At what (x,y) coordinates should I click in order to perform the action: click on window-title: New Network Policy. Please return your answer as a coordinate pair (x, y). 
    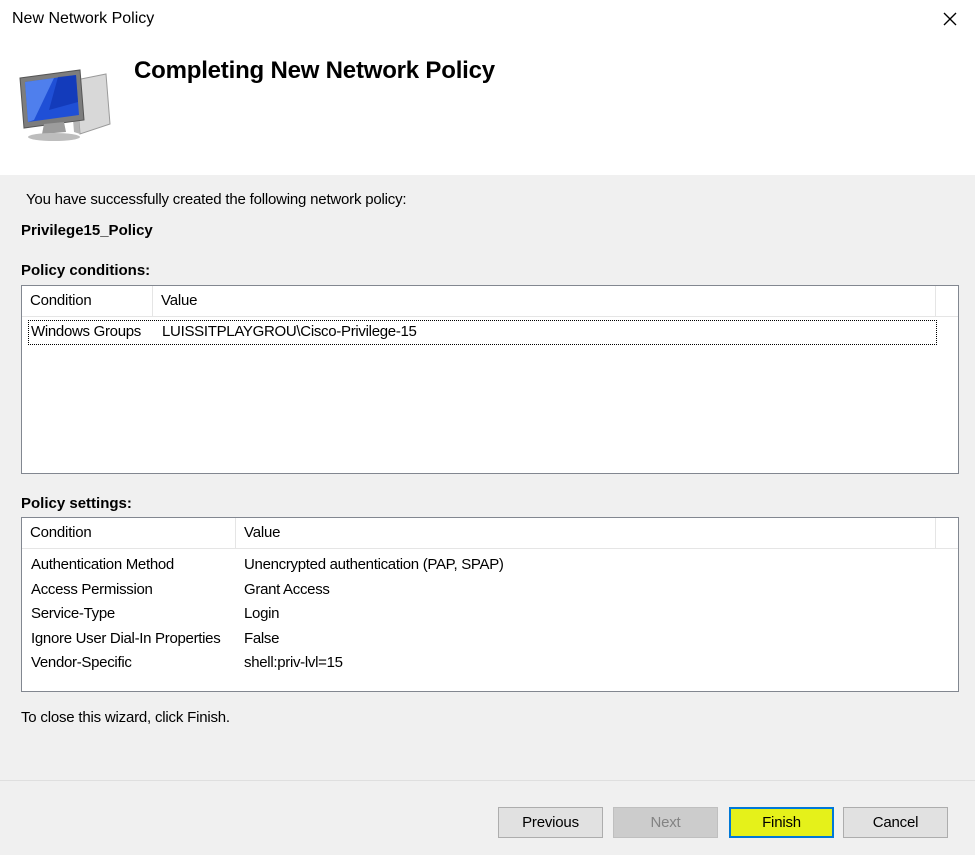
    Looking at the image, I should click on (83, 18).